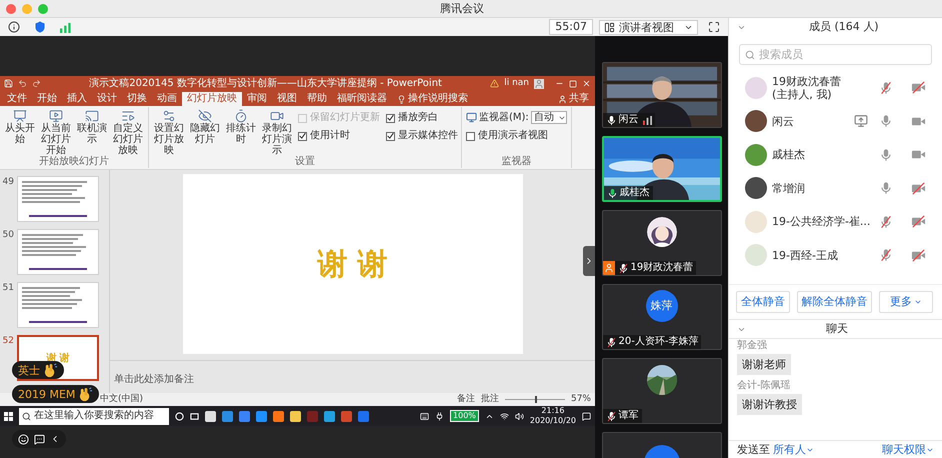 This screenshot has width=942, height=458. What do you see at coordinates (586, 416) in the screenshot?
I see `notification-icon` at bounding box center [586, 416].